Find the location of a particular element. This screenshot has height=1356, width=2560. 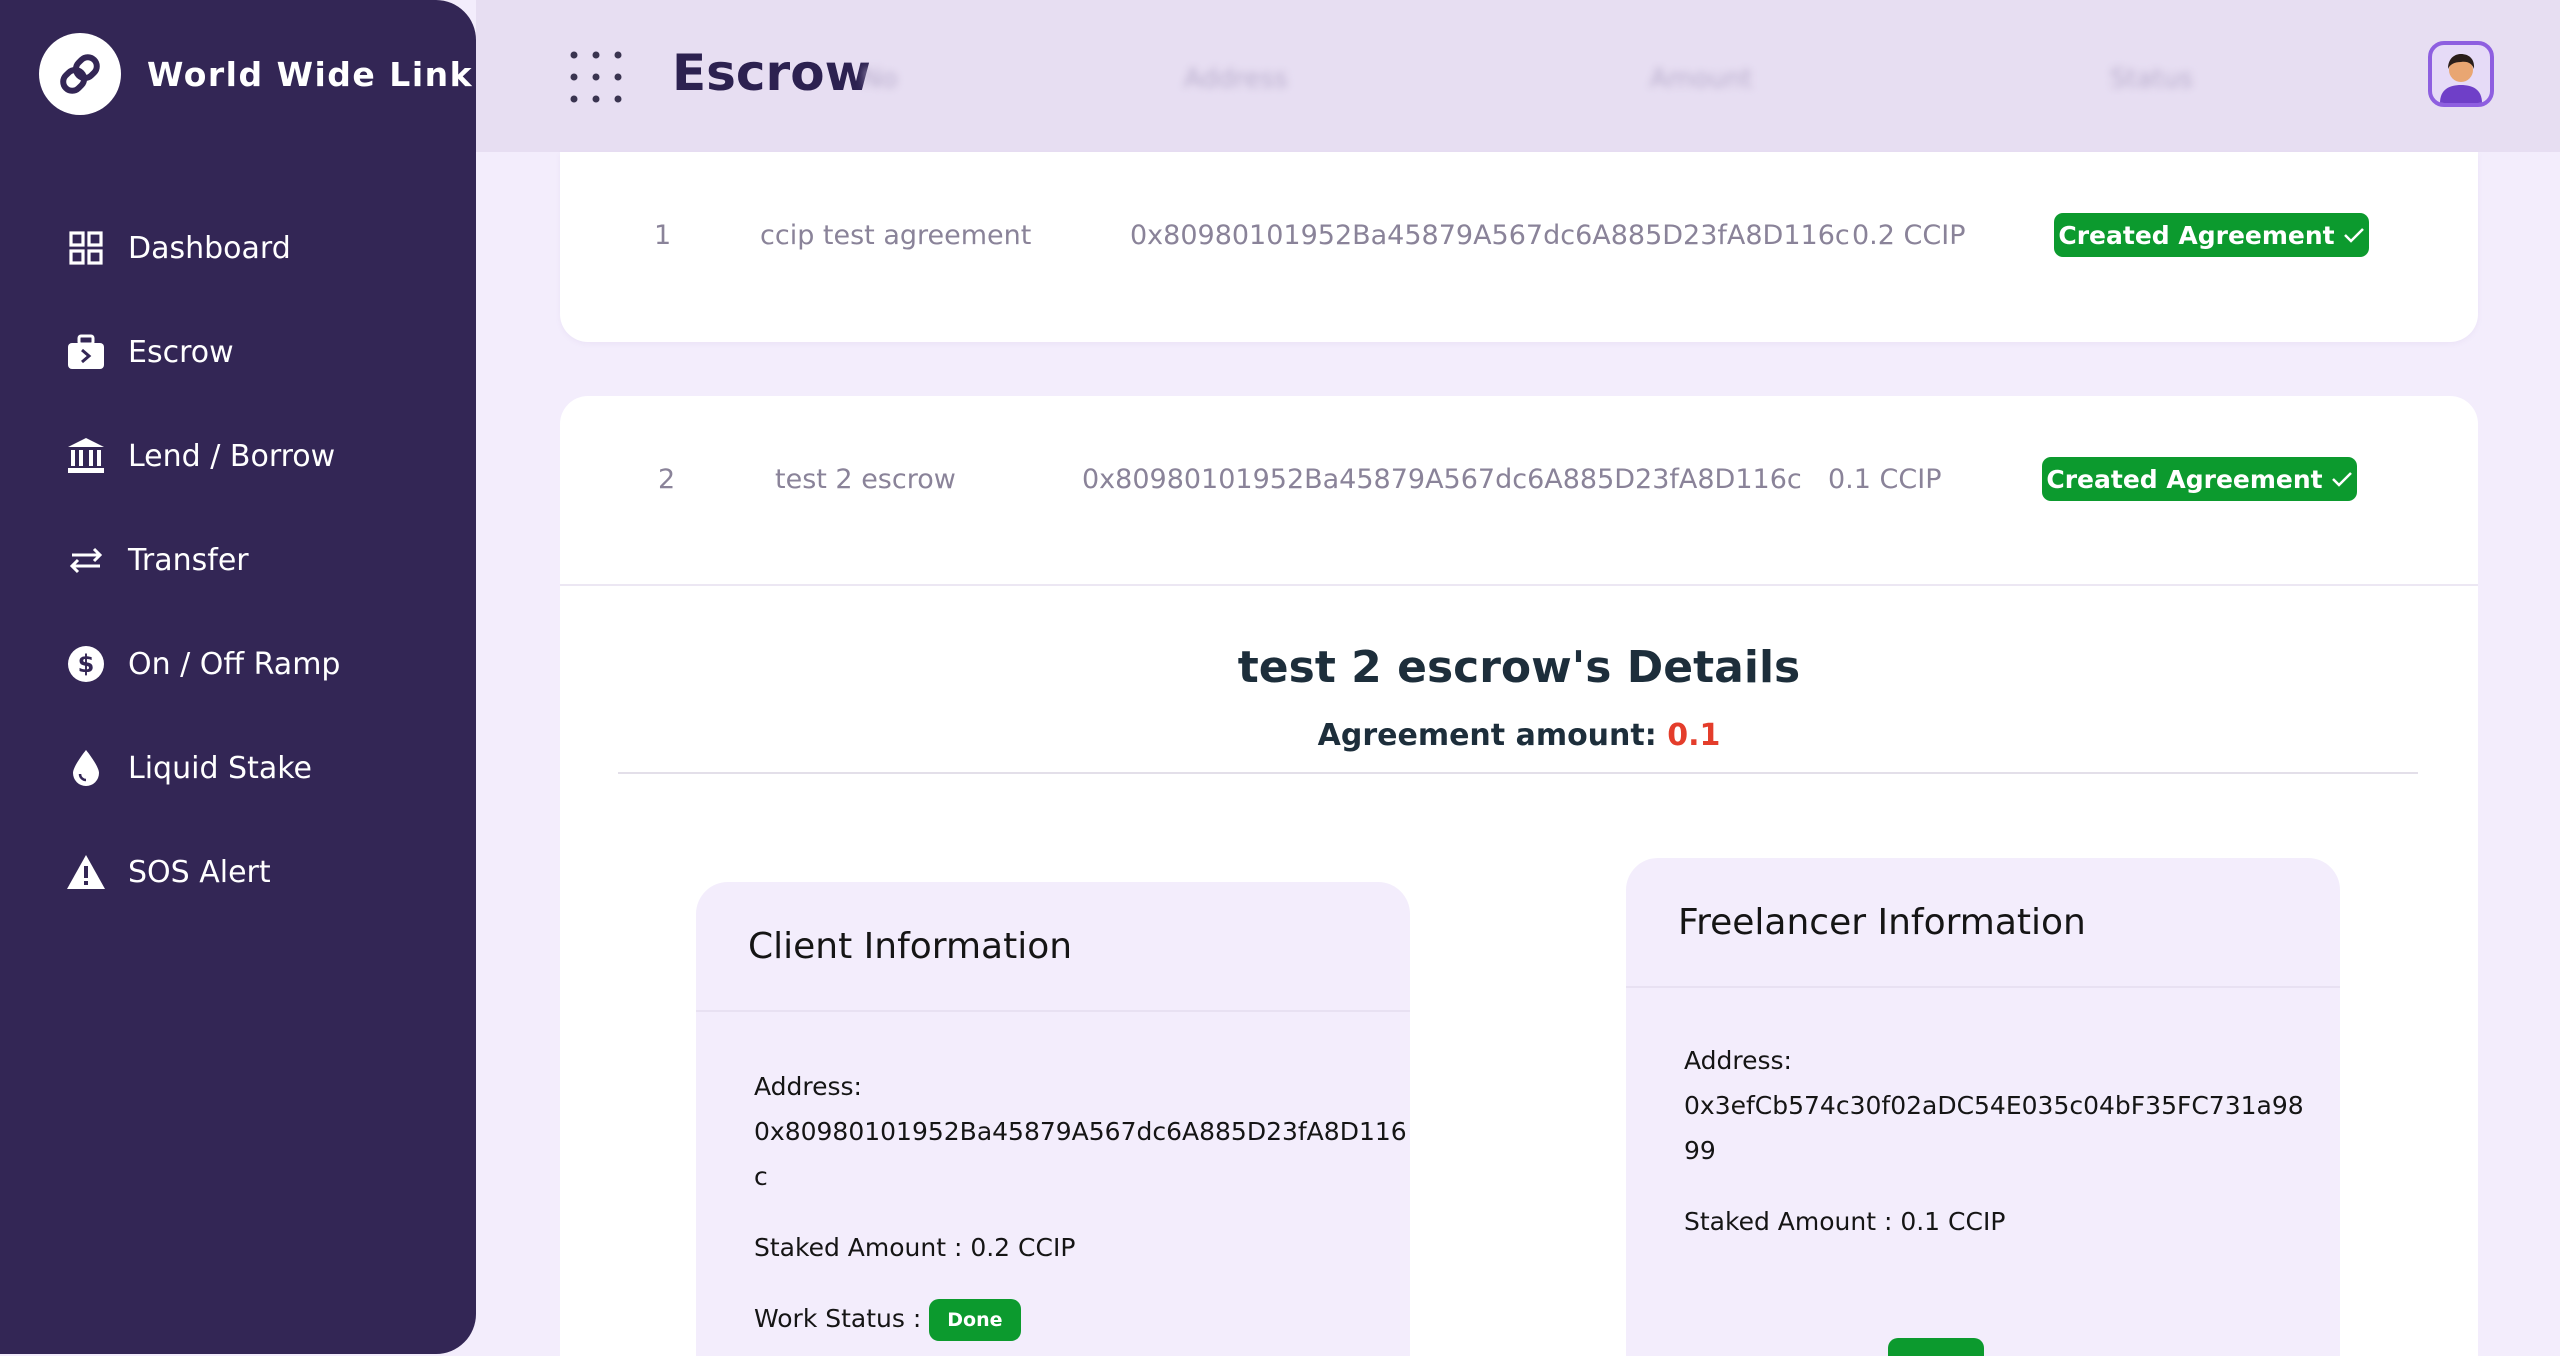

client-work-status: Work Status : Done is located at coordinates (1082, 1318).